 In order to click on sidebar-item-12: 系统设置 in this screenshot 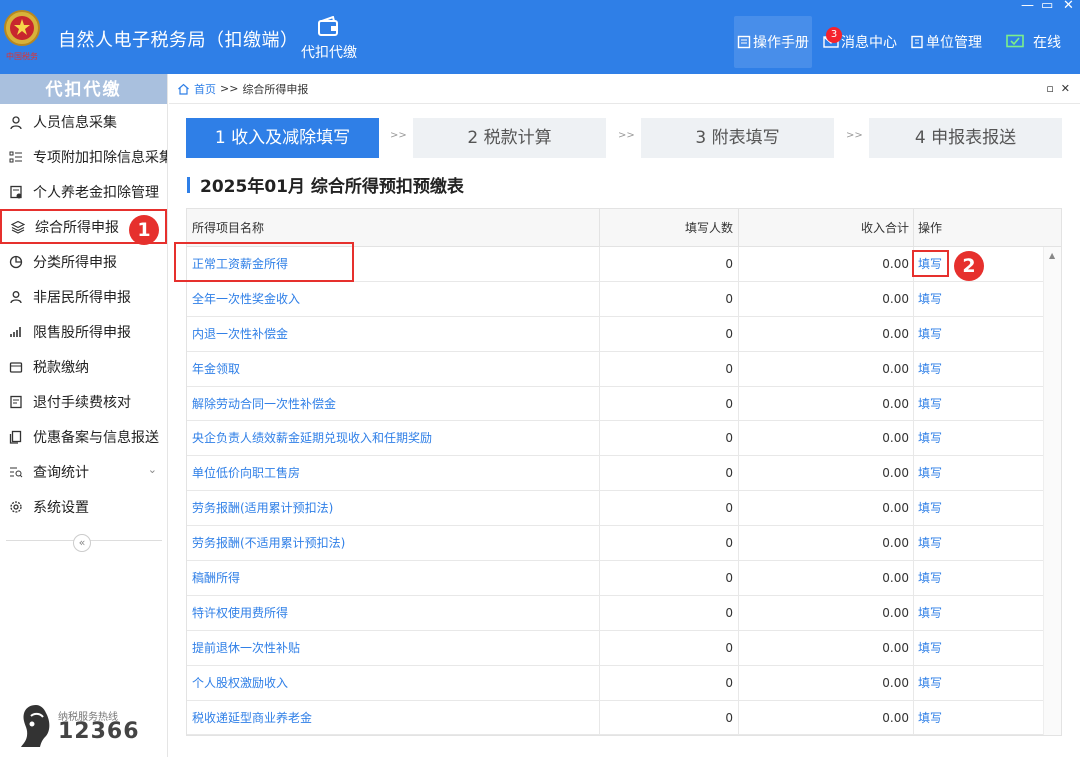, I will do `click(83, 506)`.